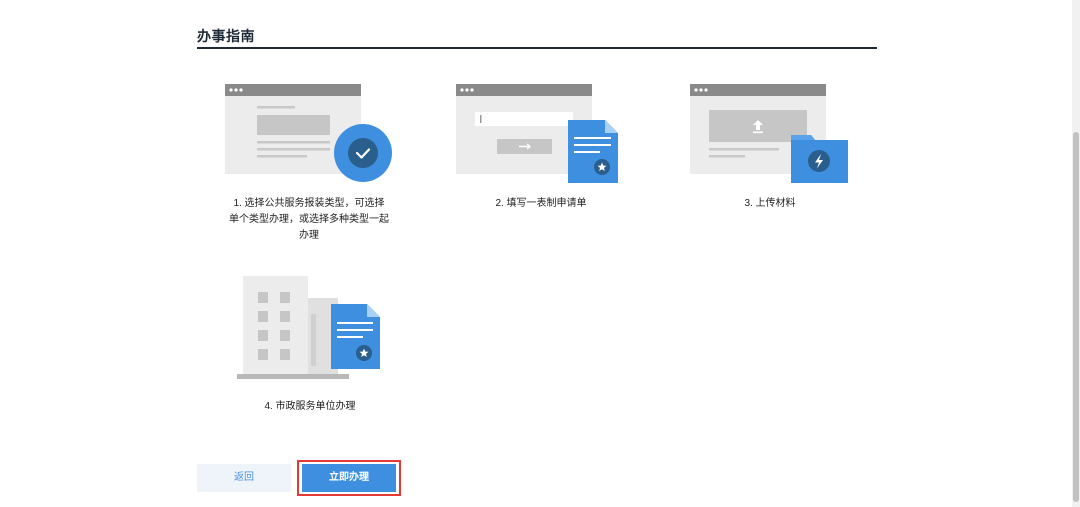 The height and width of the screenshot is (507, 1080). Describe the element at coordinates (770, 203) in the screenshot. I see `step-3-caption: 3. 上传材料` at that location.